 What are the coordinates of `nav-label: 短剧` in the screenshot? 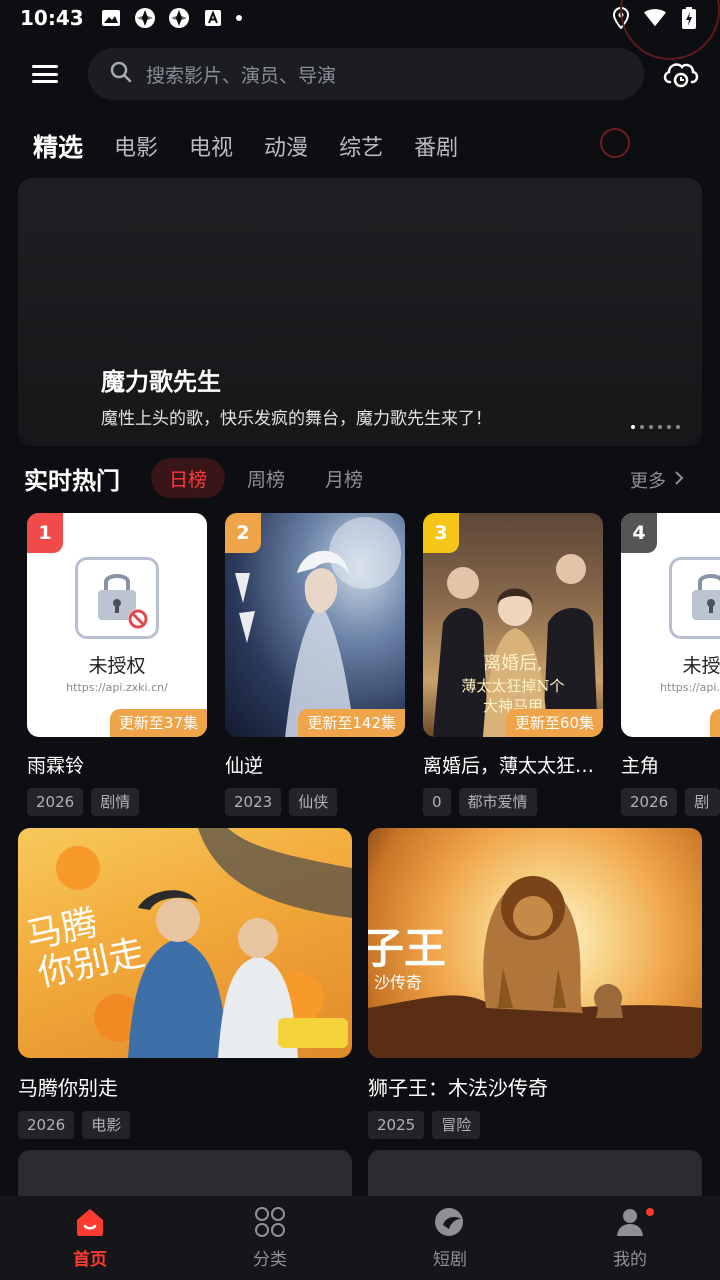 It's located at (450, 1259).